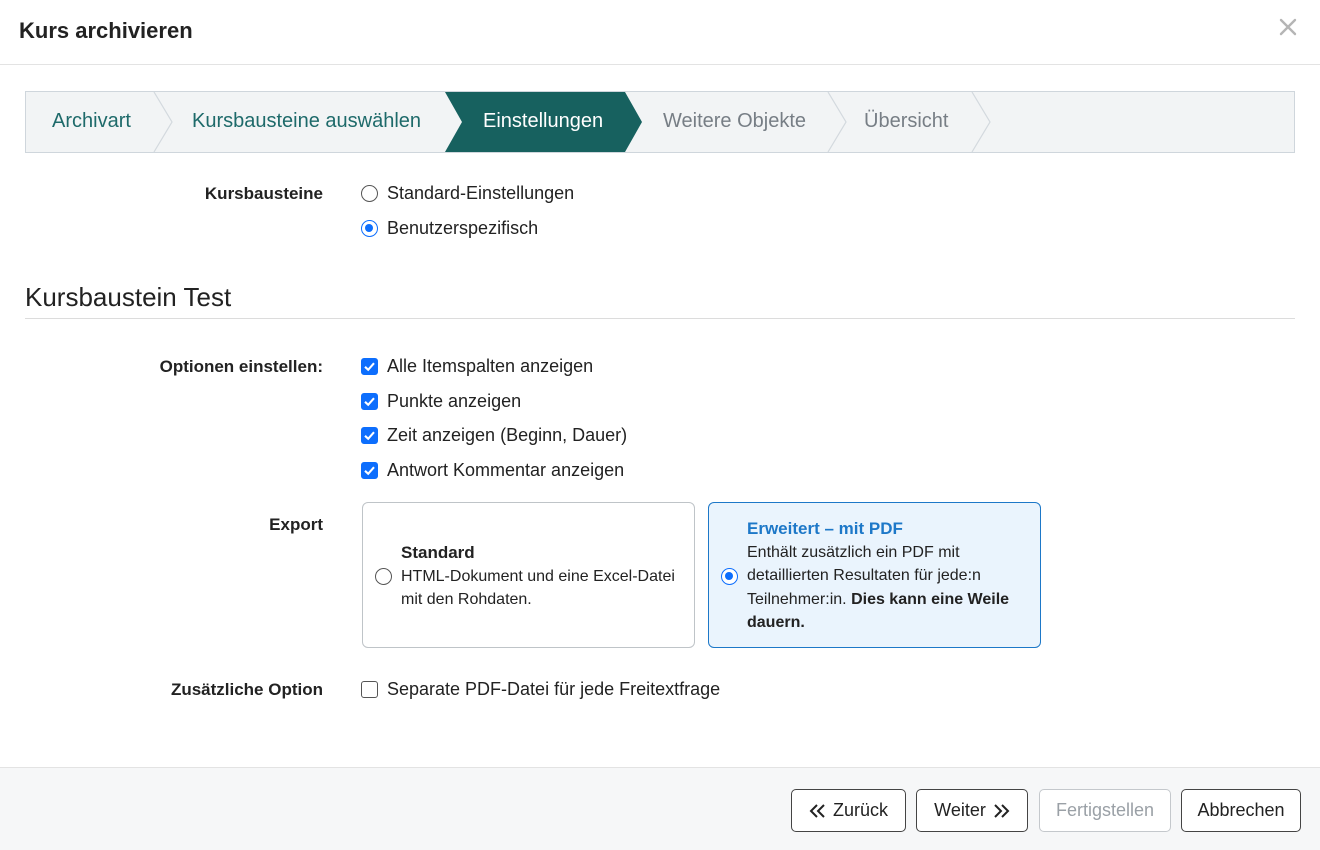  What do you see at coordinates (481, 192) in the screenshot?
I see `radio-label: Standard-Einstellungen` at bounding box center [481, 192].